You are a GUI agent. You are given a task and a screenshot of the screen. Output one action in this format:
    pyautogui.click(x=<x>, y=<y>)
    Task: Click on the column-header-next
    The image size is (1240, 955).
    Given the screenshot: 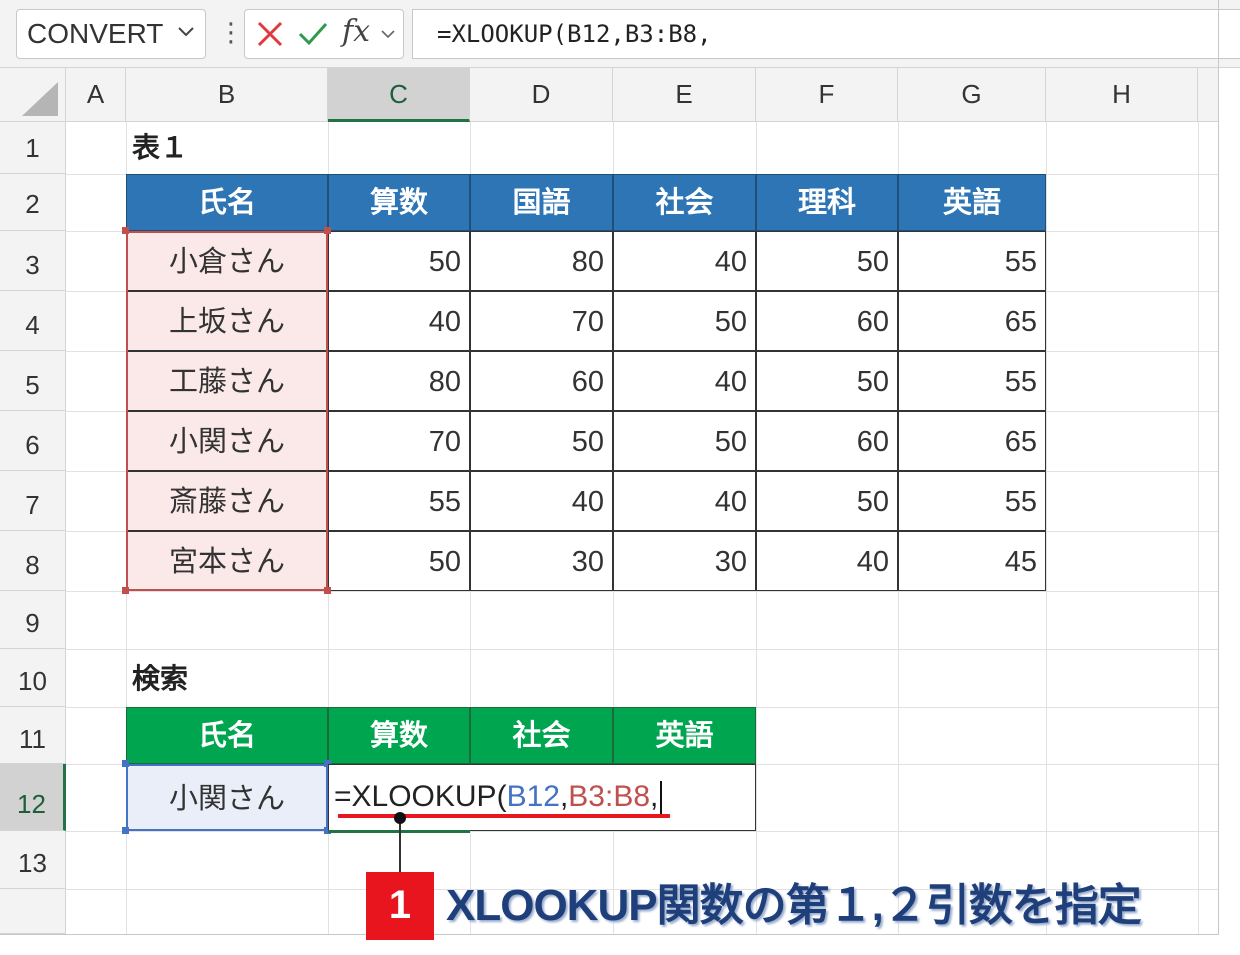 What is the action you would take?
    pyautogui.click(x=1208, y=95)
    